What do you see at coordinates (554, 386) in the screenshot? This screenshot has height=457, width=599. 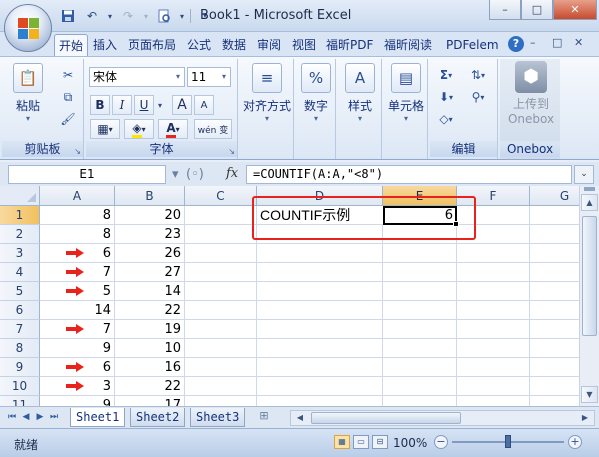 I see `cell-g10` at bounding box center [554, 386].